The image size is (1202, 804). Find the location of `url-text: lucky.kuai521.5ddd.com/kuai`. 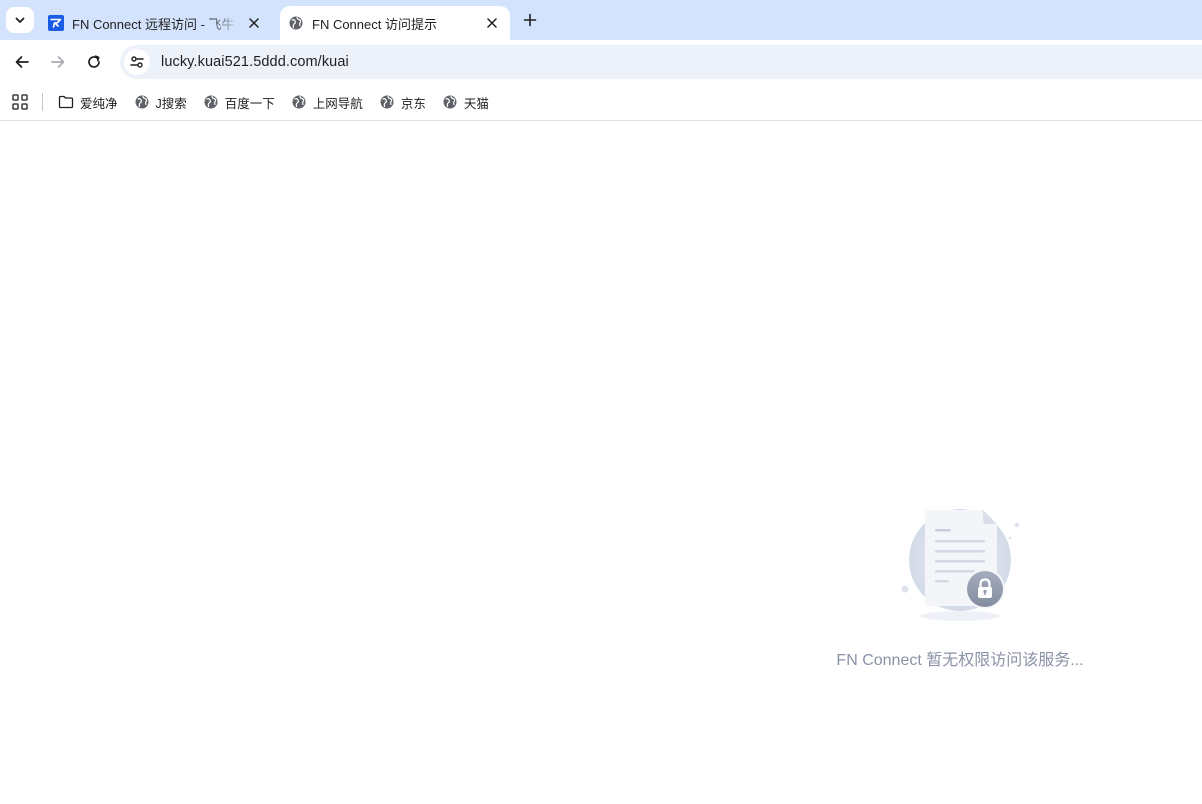

url-text: lucky.kuai521.5ddd.com/kuai is located at coordinates (255, 62).